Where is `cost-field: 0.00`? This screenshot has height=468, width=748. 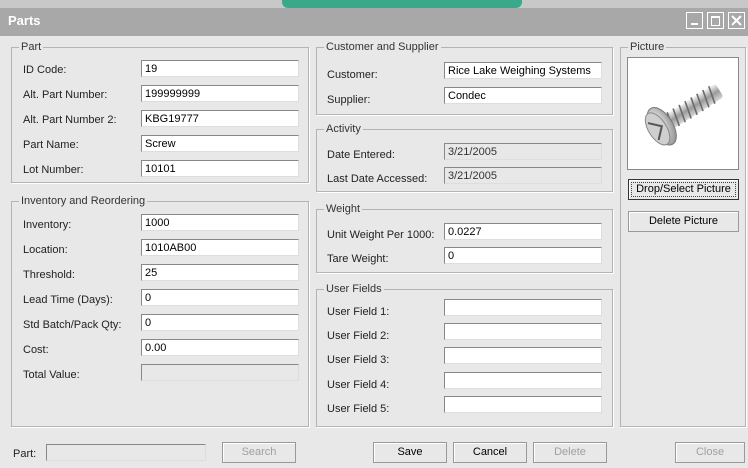
cost-field: 0.00 is located at coordinates (220, 347).